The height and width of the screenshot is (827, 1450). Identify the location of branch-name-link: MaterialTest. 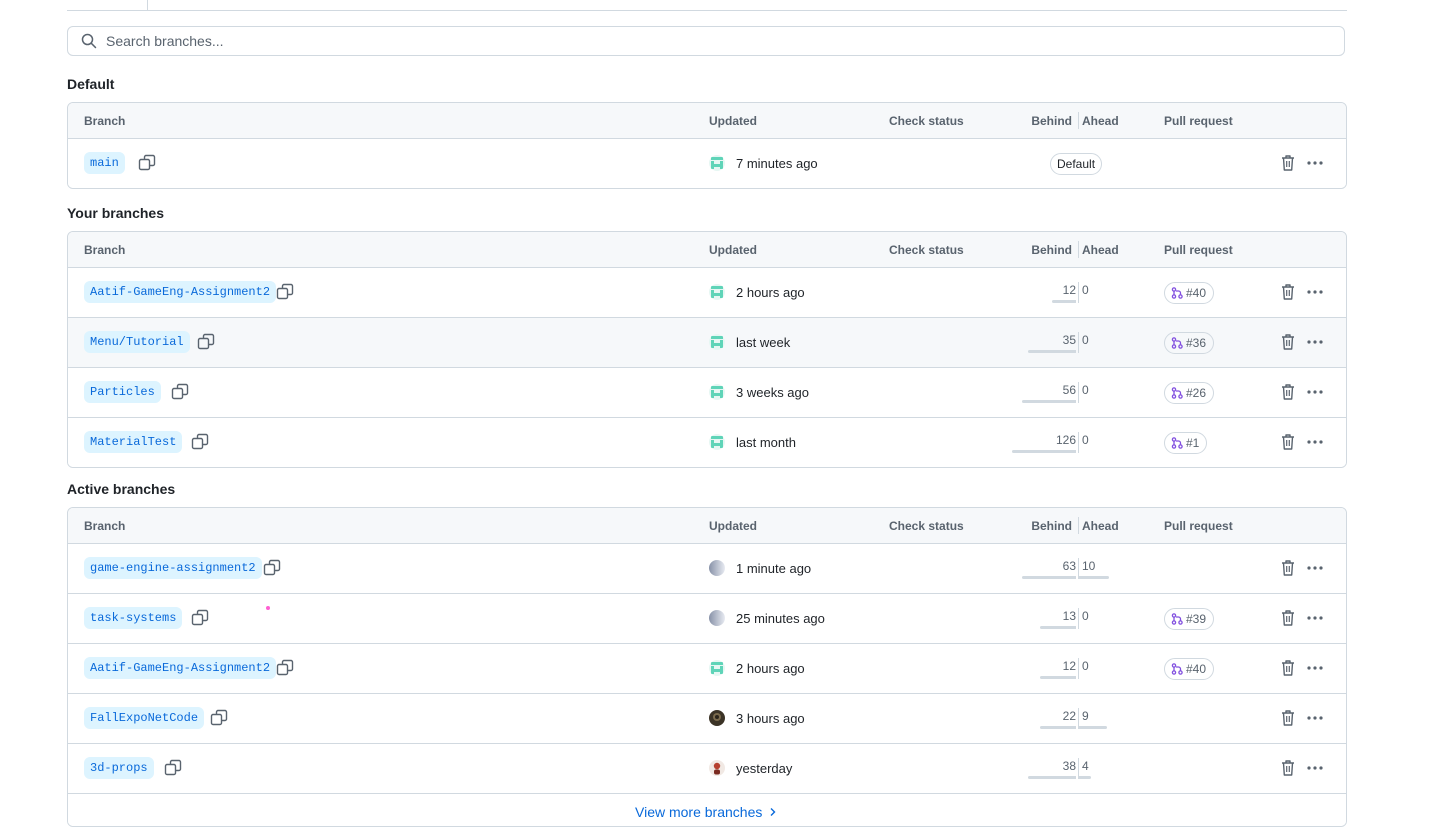
(133, 442).